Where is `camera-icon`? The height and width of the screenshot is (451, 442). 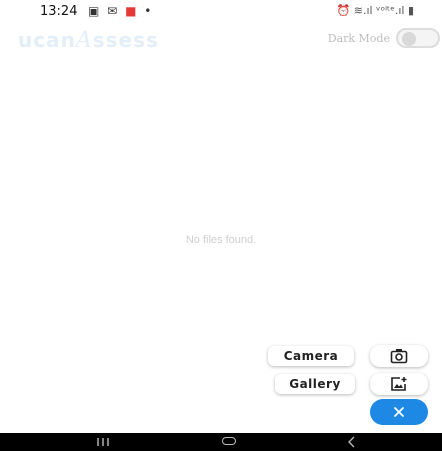 camera-icon is located at coordinates (399, 356).